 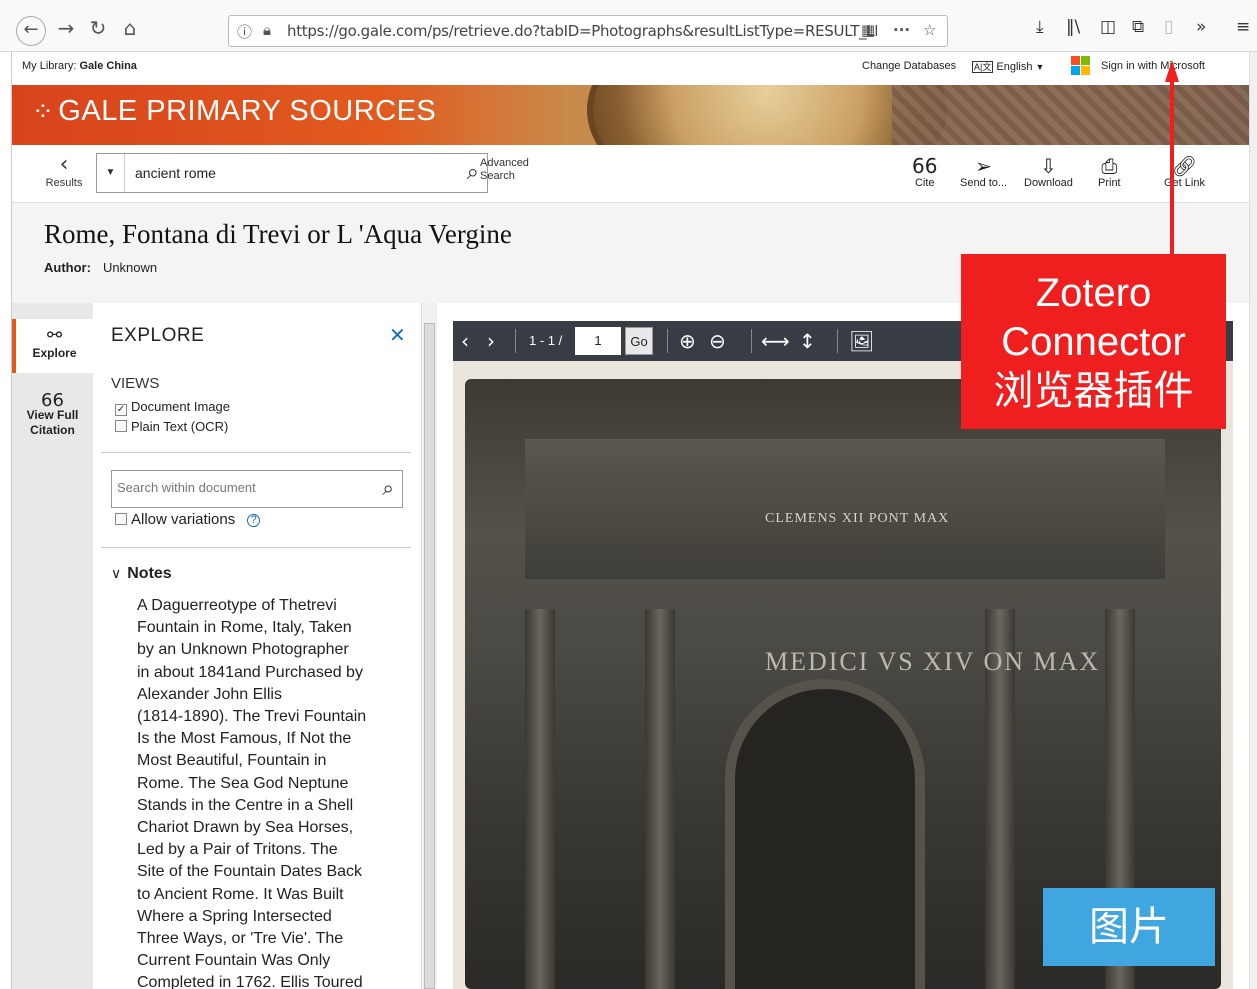 What do you see at coordinates (1093, 341) in the screenshot?
I see `zotero-annotation: Zotero Connector 浏览器插件` at bounding box center [1093, 341].